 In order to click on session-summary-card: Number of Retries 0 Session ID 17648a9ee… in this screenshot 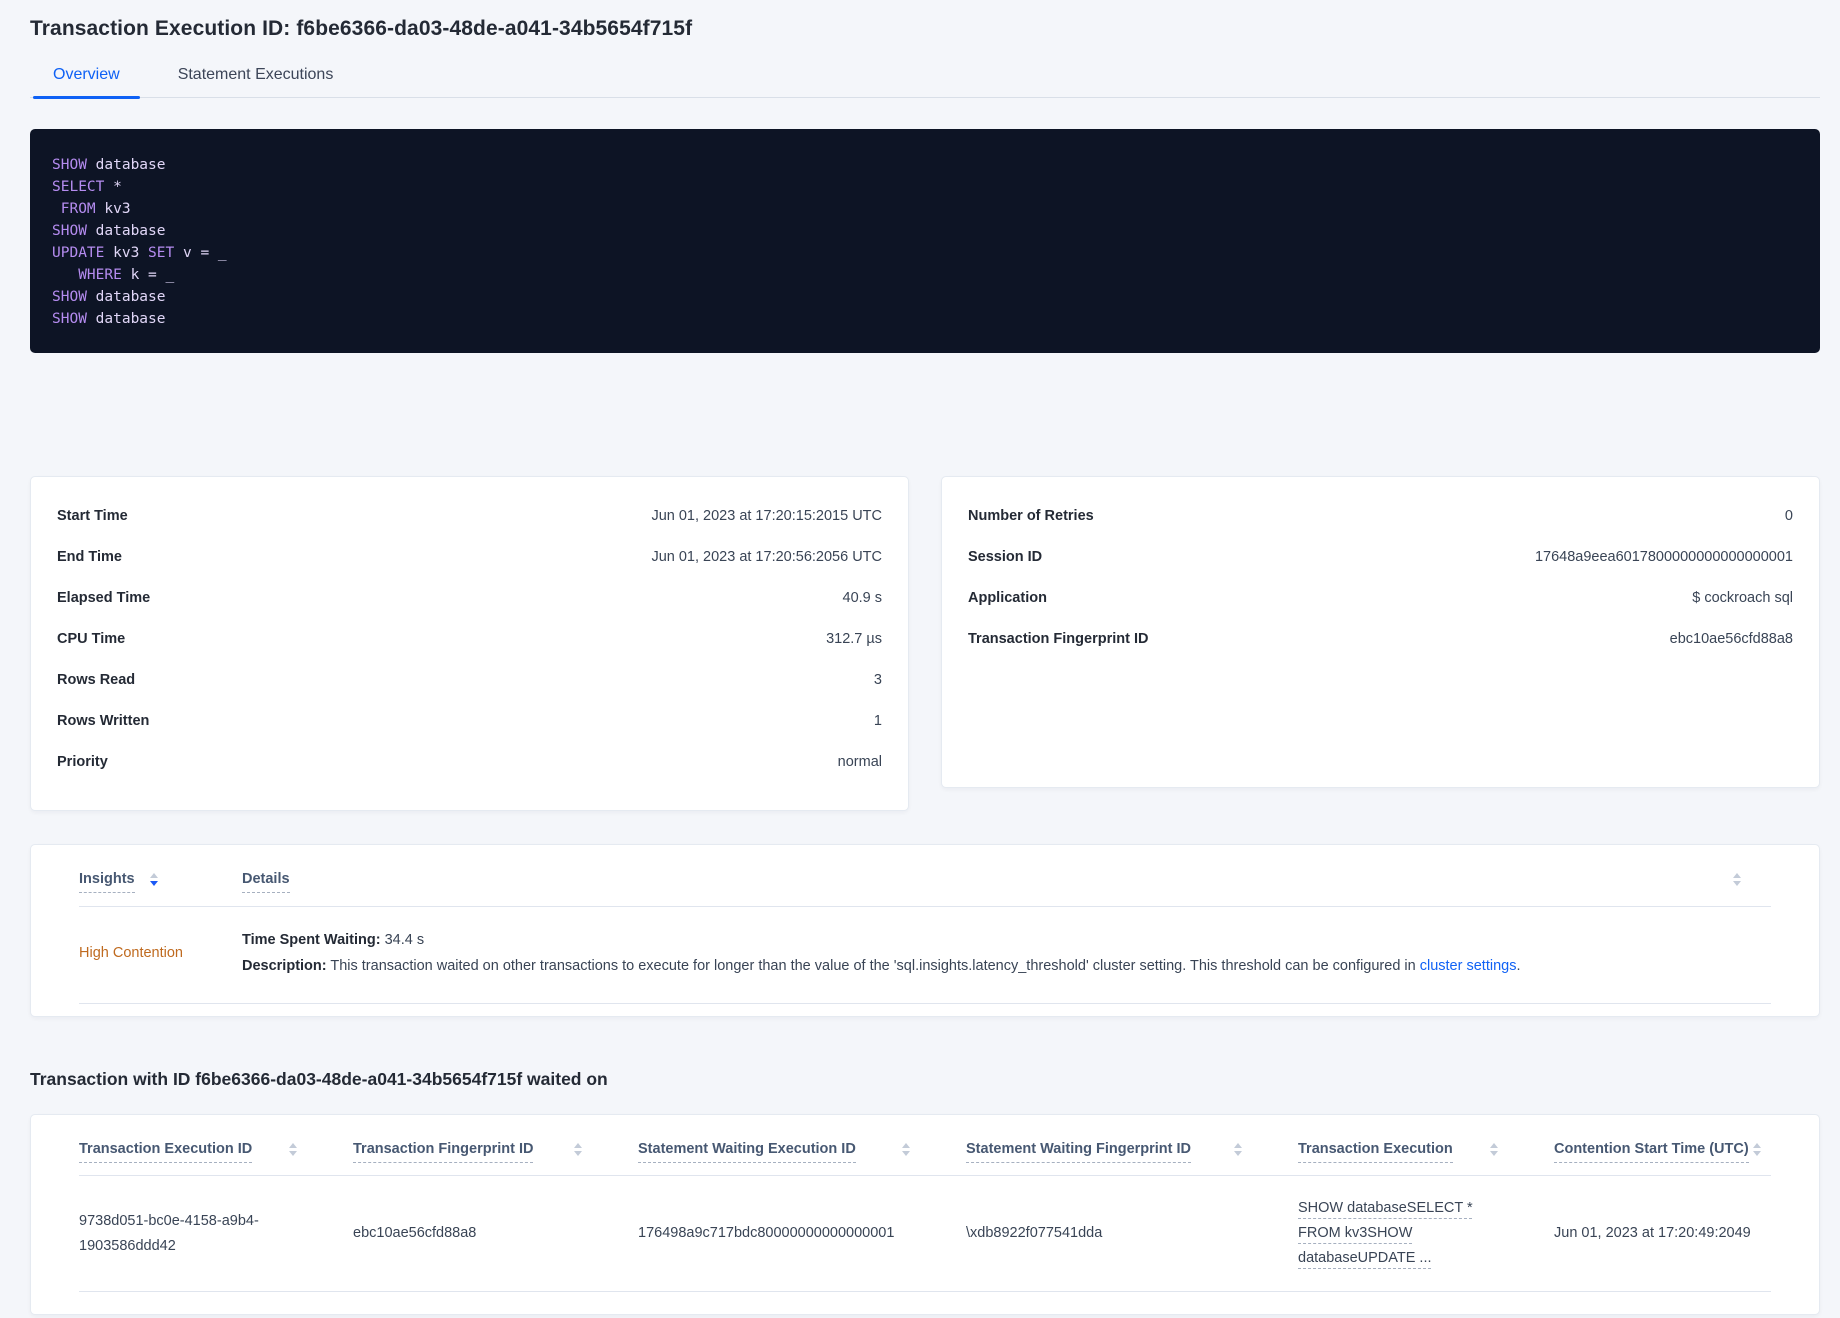, I will do `click(1380, 632)`.